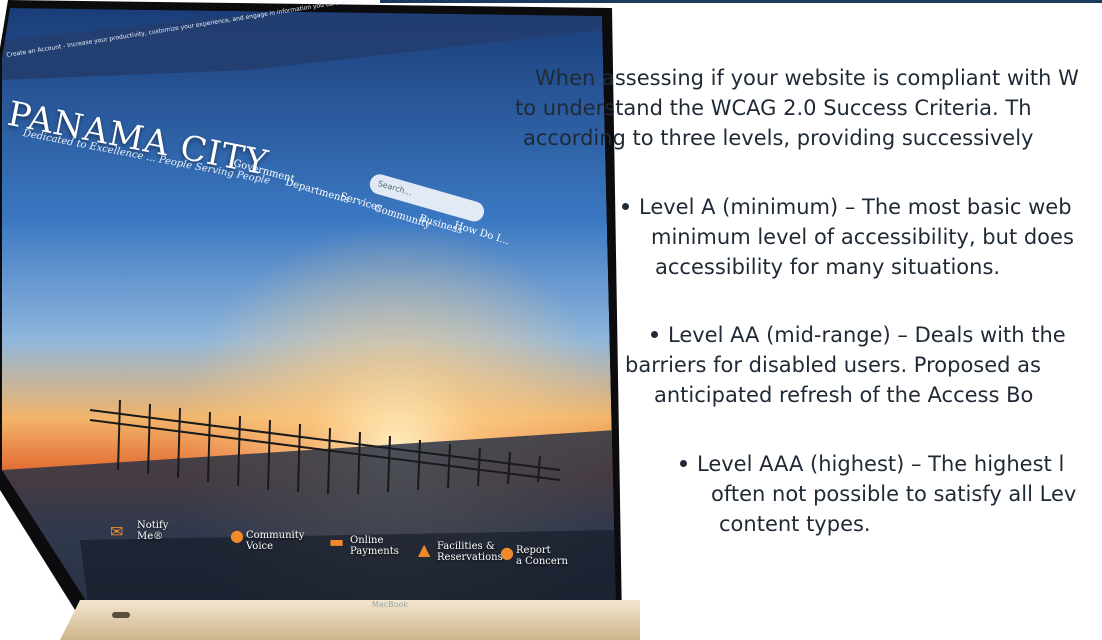 This screenshot has width=1102, height=640. Describe the element at coordinates (894, 494) in the screenshot. I see `bullet-level-aaa-line-2: often not possible to satisfy all Lev` at that location.